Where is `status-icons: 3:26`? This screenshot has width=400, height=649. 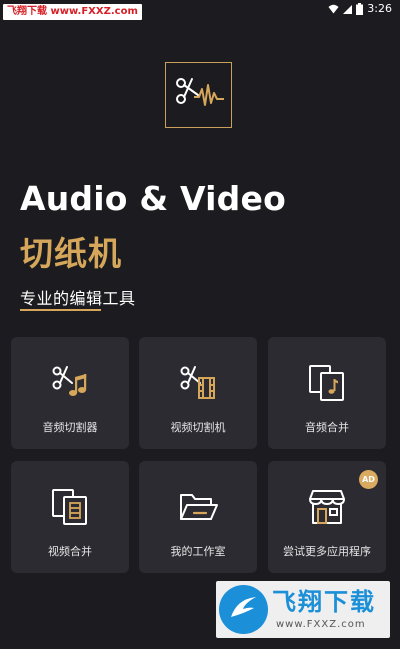
status-icons: 3:26 is located at coordinates (360, 8).